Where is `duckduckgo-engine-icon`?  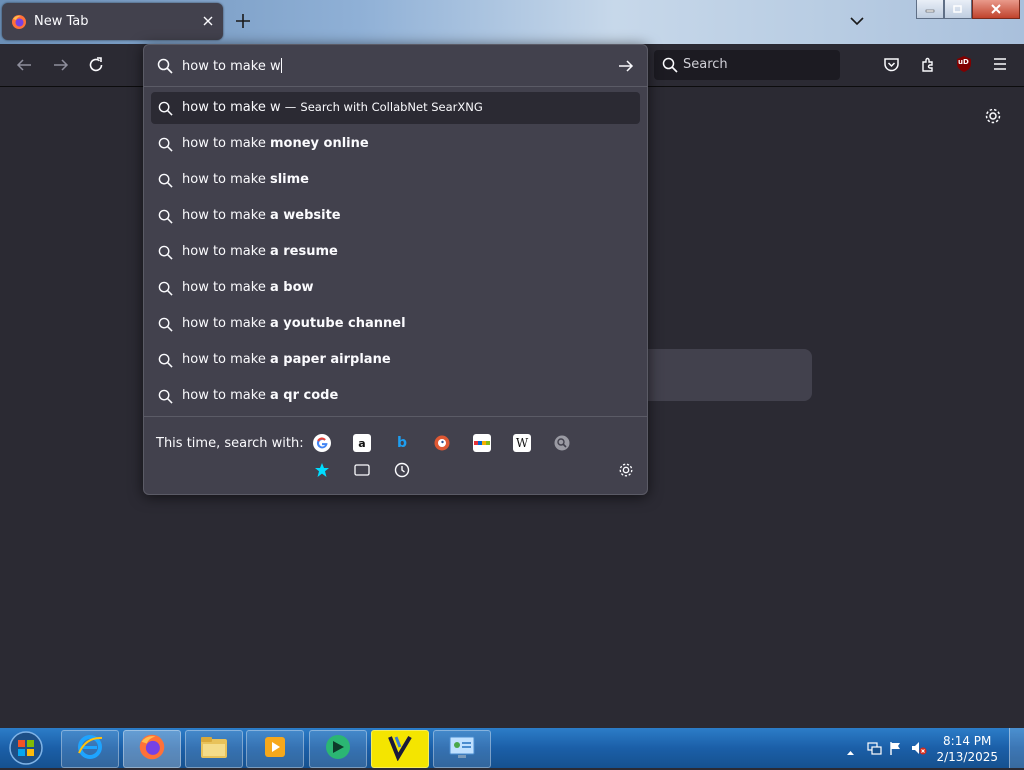 duckduckgo-engine-icon is located at coordinates (442, 443).